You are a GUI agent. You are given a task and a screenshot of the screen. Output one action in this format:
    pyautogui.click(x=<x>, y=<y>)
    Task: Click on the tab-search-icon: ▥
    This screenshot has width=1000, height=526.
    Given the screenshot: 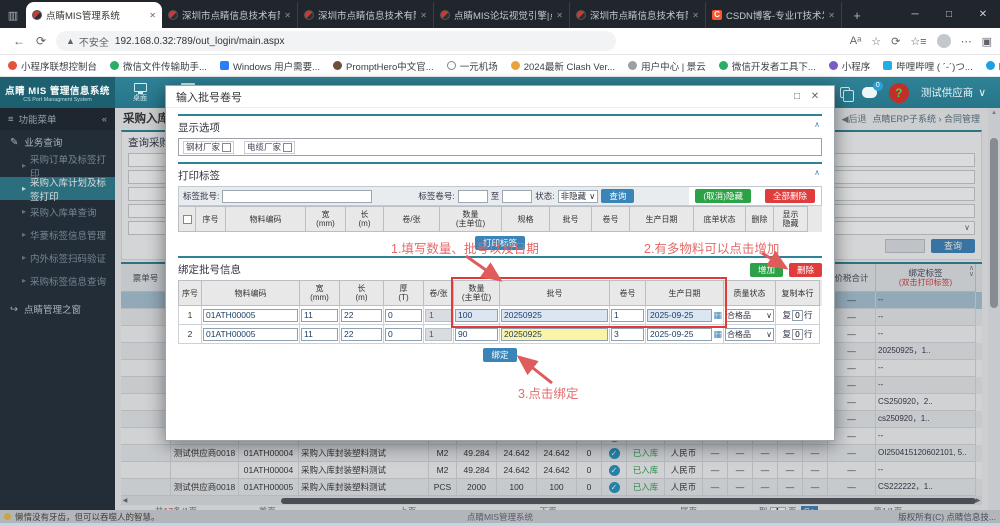 What is the action you would take?
    pyautogui.click(x=13, y=15)
    